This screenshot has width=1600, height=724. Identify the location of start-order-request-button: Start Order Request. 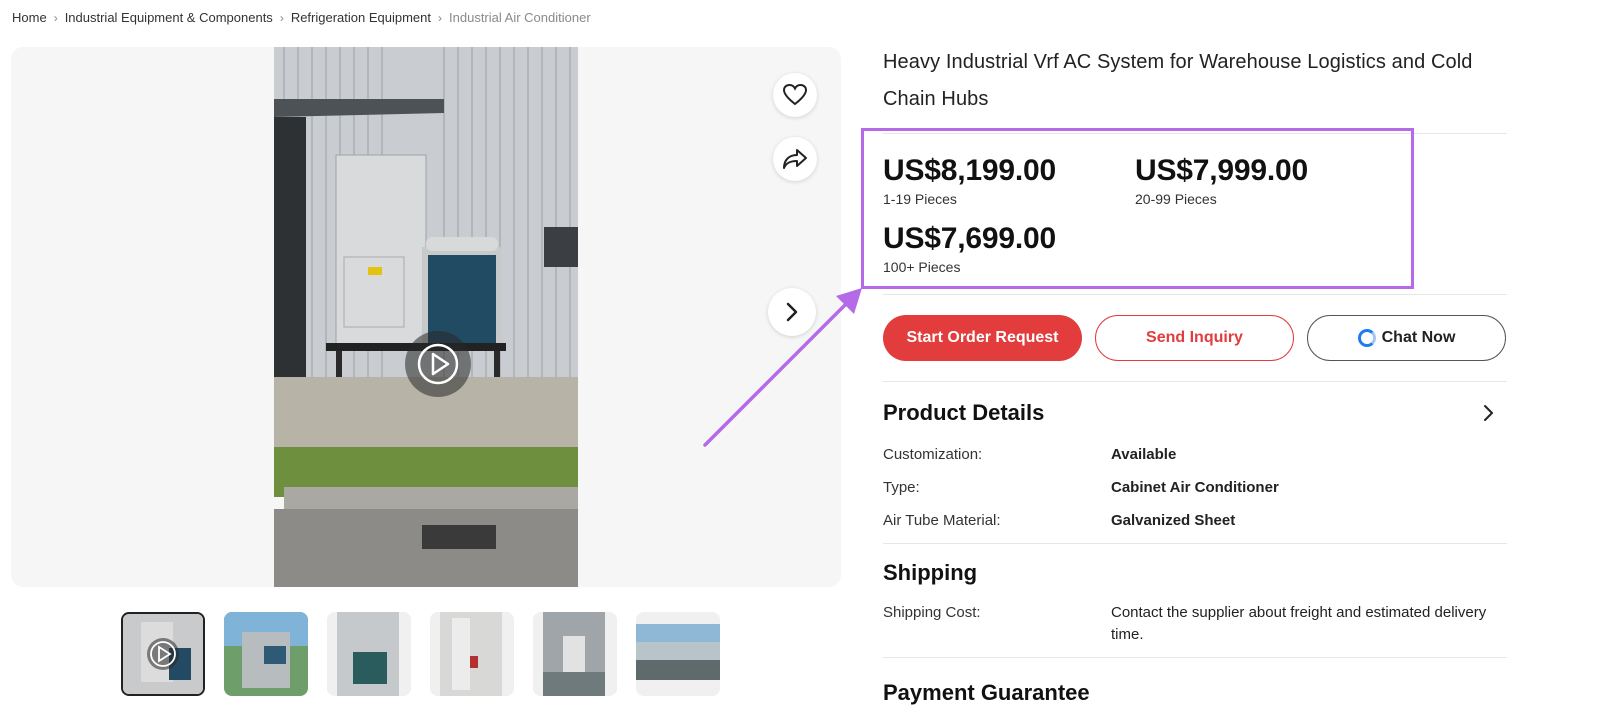
(982, 338).